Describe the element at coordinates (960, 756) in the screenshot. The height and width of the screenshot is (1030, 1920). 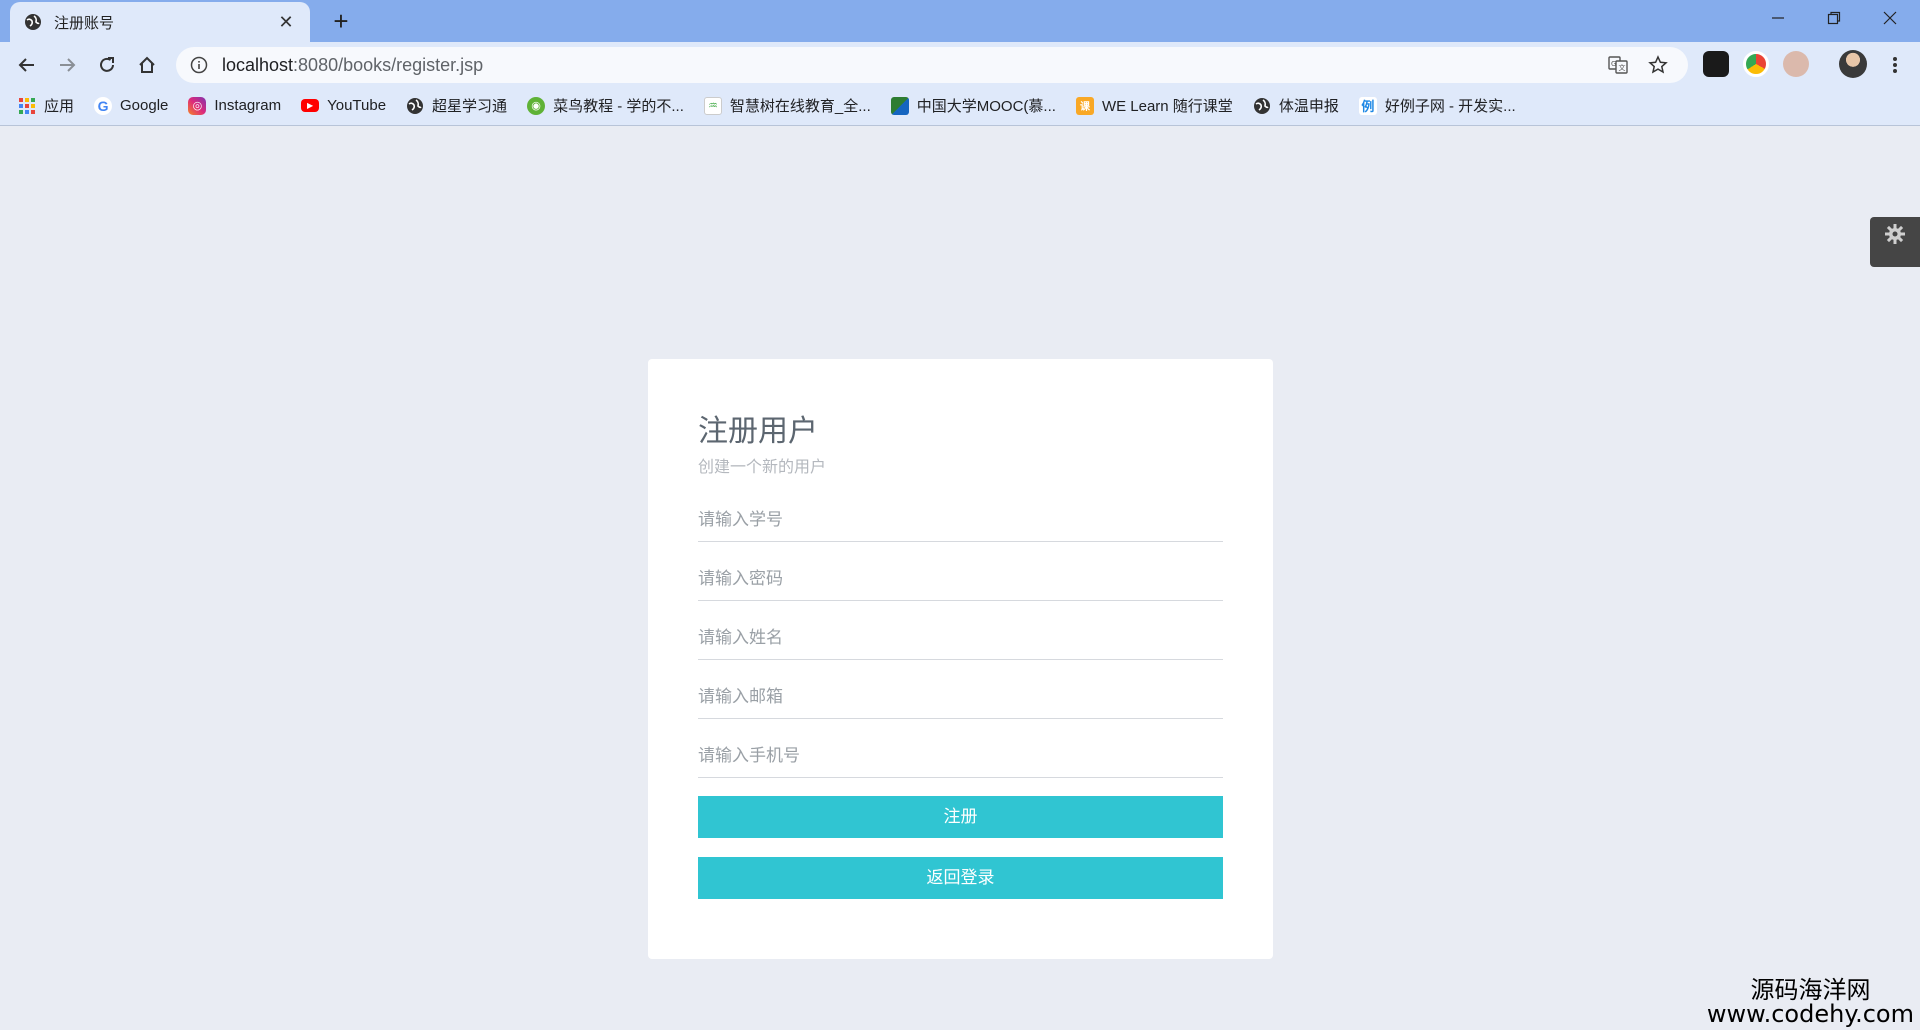
I see `phone-input` at that location.